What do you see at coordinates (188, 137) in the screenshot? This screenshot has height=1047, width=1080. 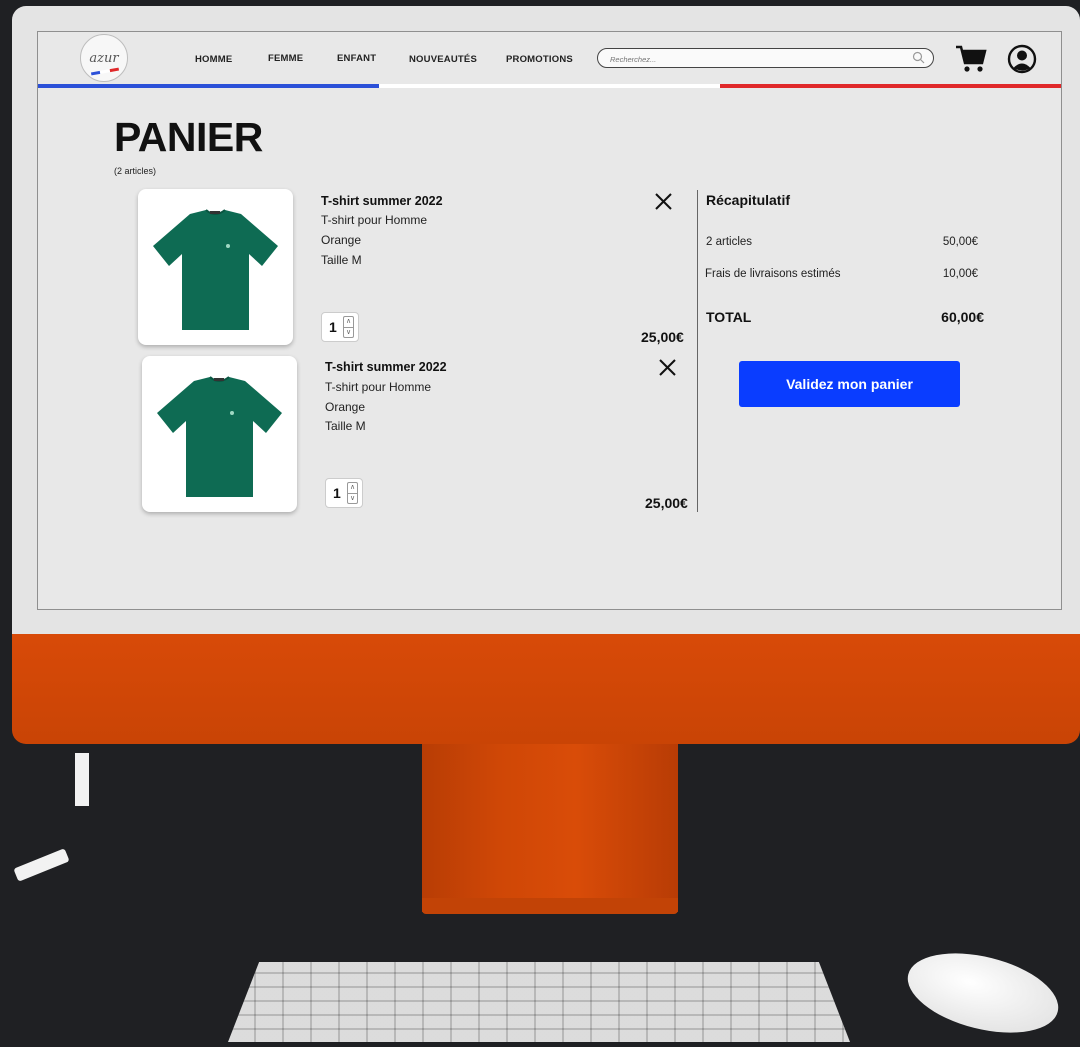 I see `page-title: PANIER` at bounding box center [188, 137].